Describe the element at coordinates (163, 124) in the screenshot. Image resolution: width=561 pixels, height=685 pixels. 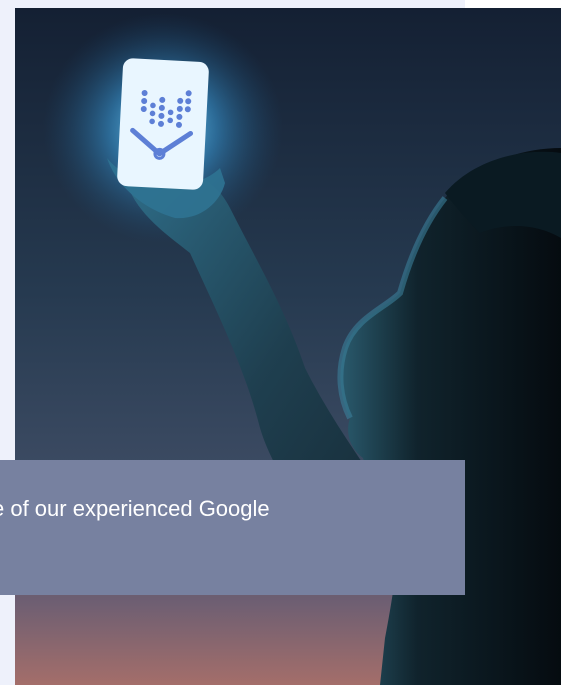
I see `phone-icon` at that location.